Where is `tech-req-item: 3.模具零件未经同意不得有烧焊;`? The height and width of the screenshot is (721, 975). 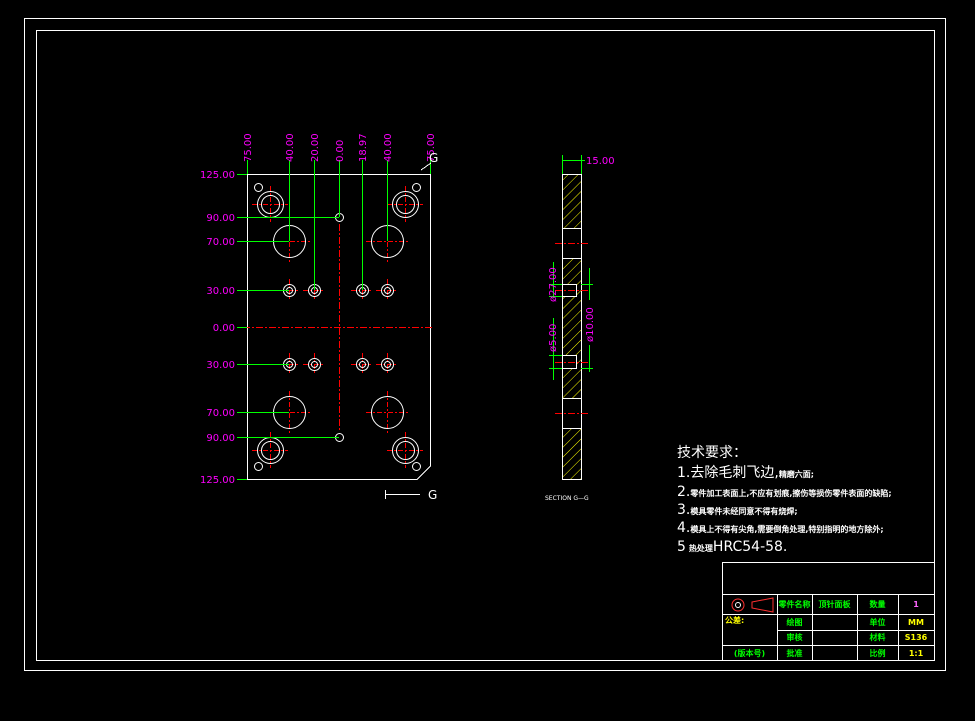
tech-req-item: 3.模具零件未经同意不得有烧焊; is located at coordinates (737, 510).